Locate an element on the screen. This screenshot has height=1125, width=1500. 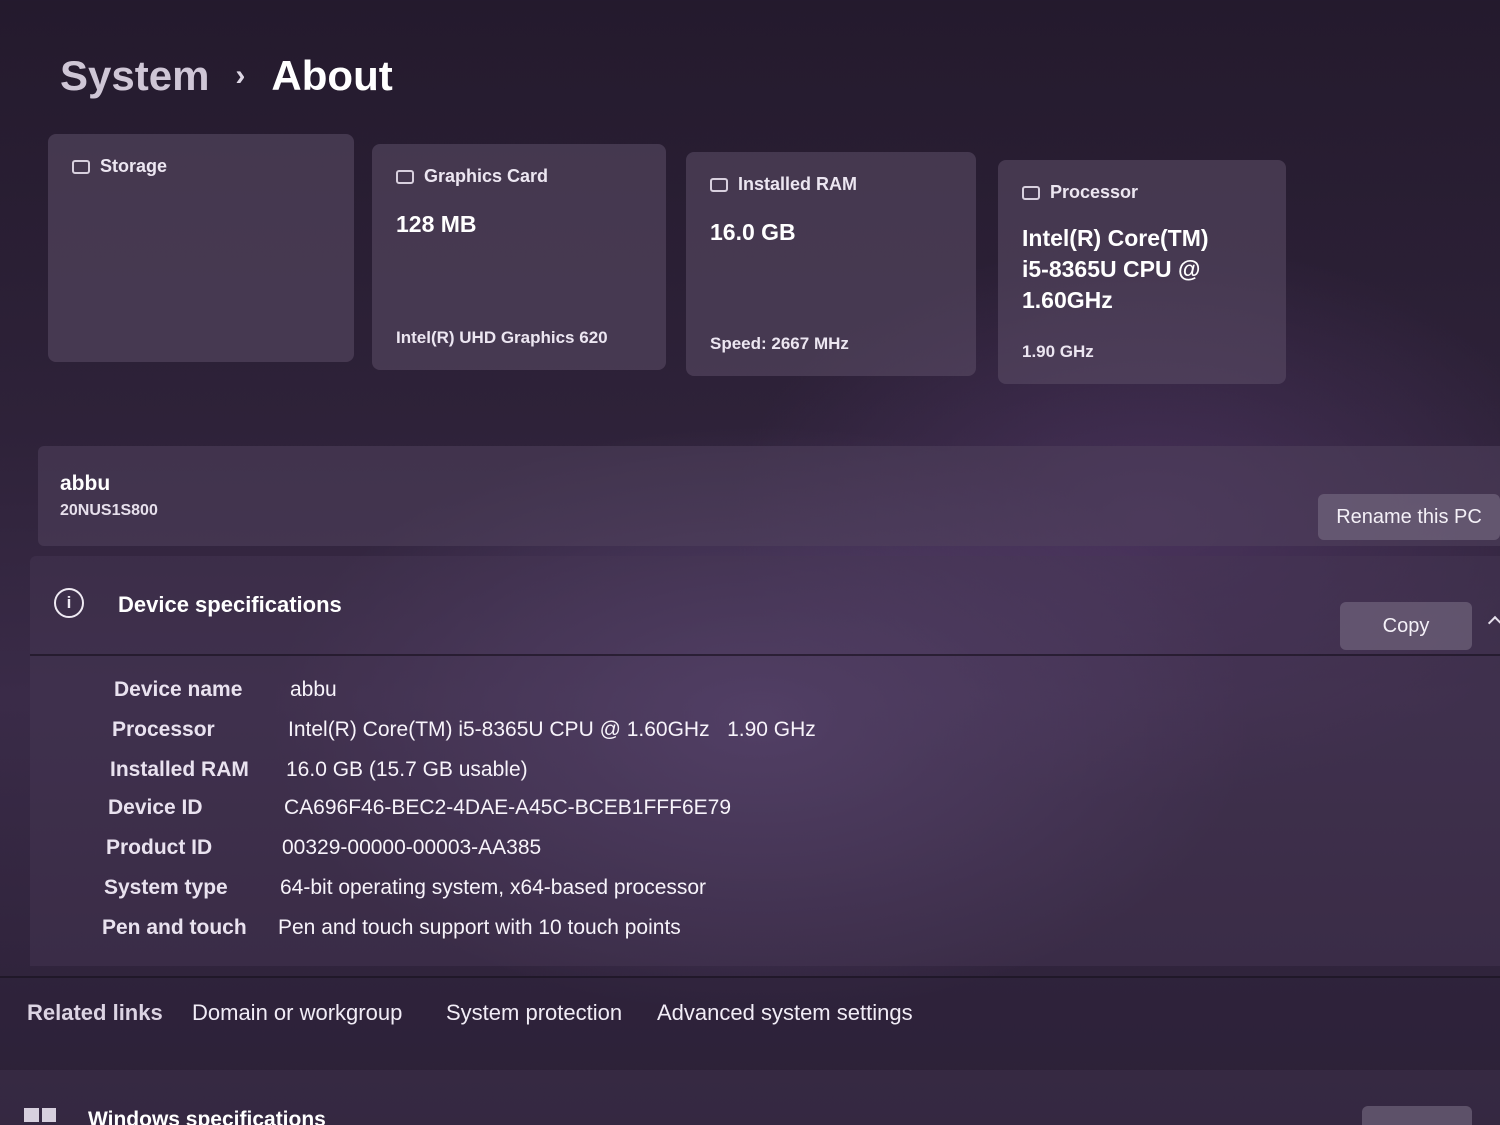
pc-name: abbu is located at coordinates (85, 483).